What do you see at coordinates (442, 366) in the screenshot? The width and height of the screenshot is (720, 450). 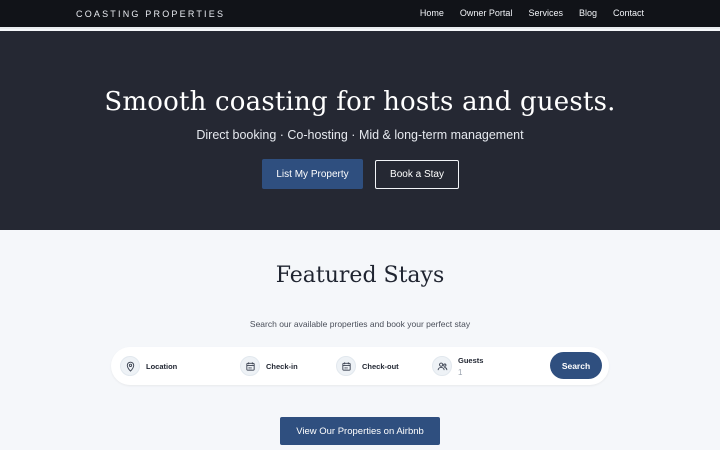 I see `users-icon` at bounding box center [442, 366].